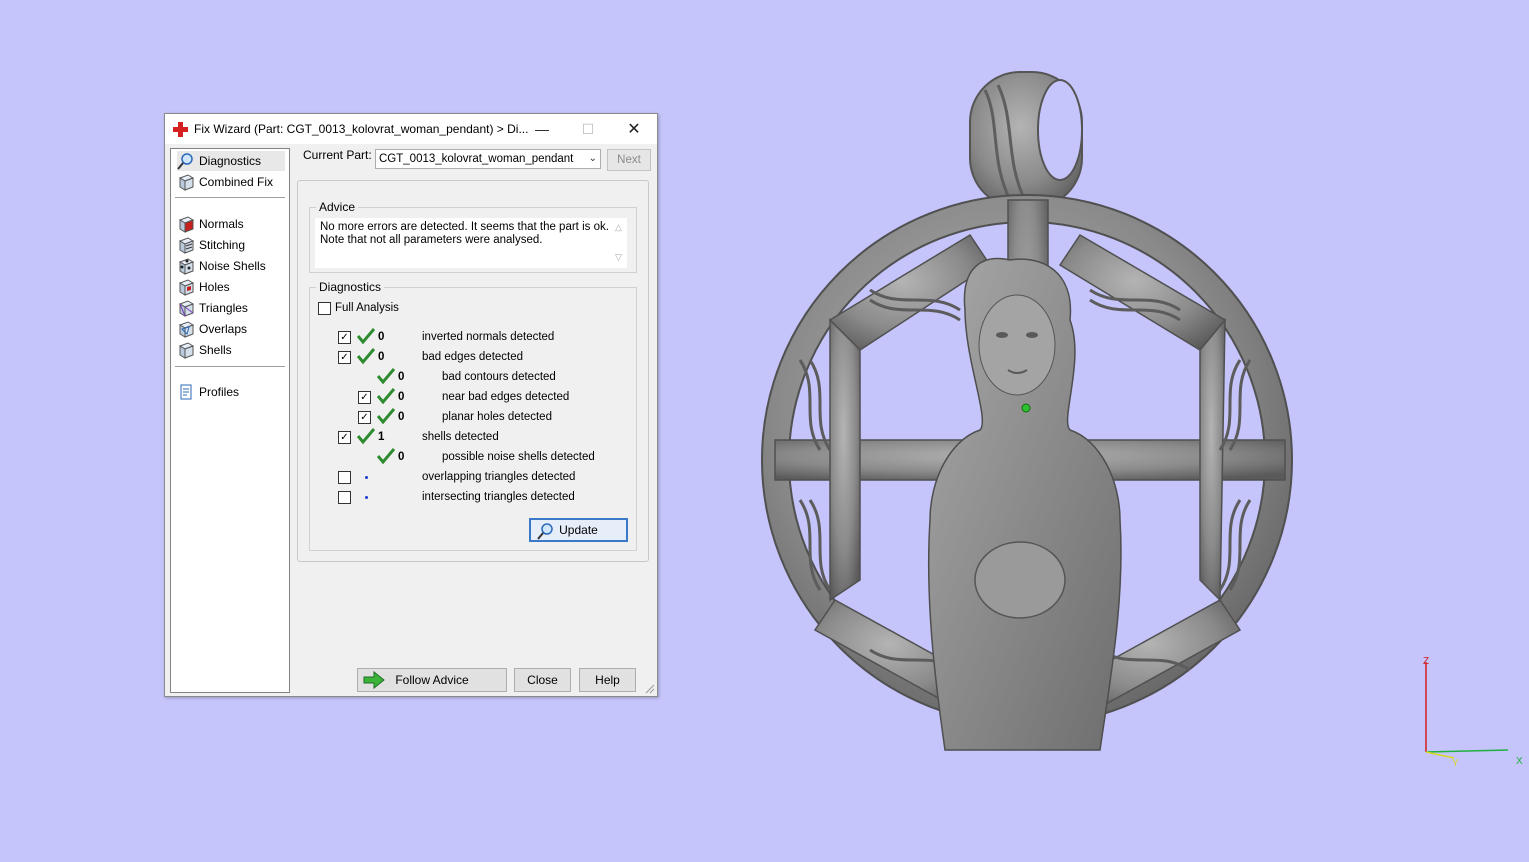  I want to click on diagnostics-title: Diagnostics, so click(350, 287).